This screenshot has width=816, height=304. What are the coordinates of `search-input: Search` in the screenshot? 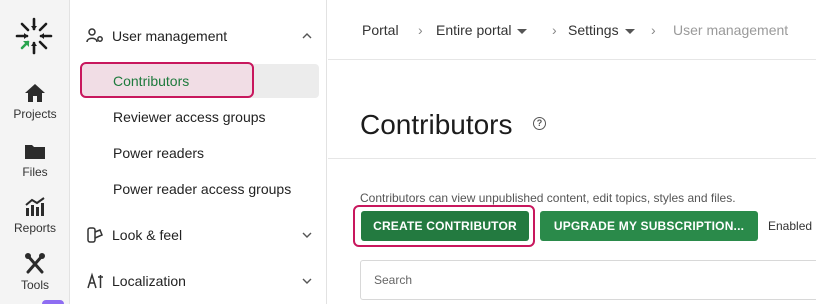 It's located at (588, 280).